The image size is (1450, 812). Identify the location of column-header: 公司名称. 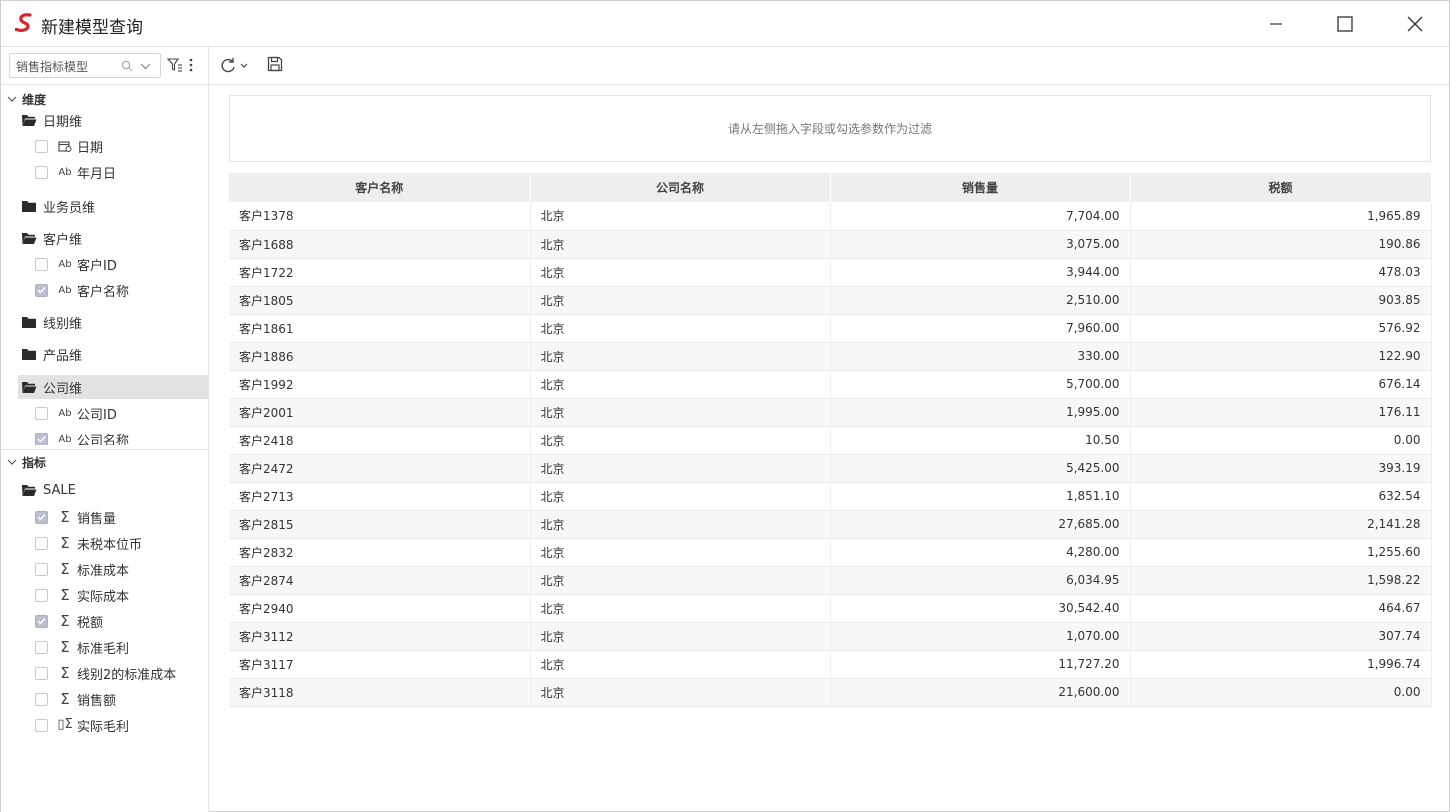
(680, 187).